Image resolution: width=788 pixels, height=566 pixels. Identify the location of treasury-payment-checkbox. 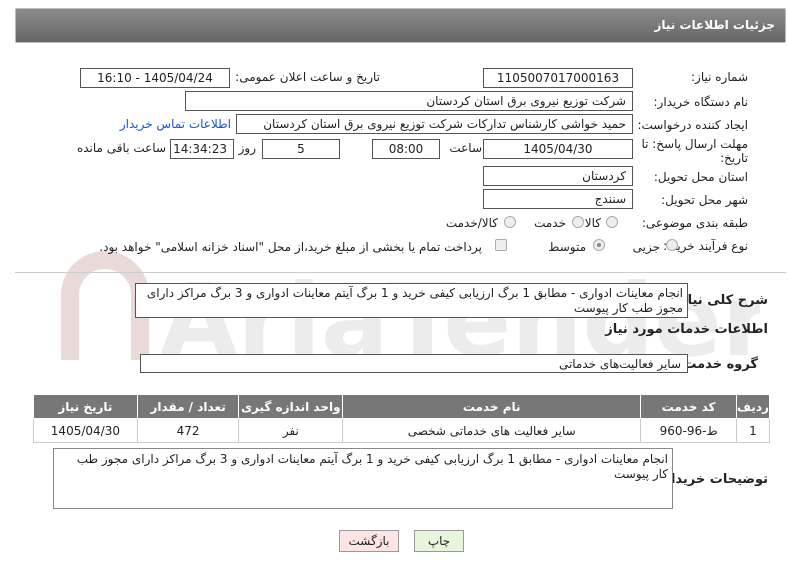
(501, 245).